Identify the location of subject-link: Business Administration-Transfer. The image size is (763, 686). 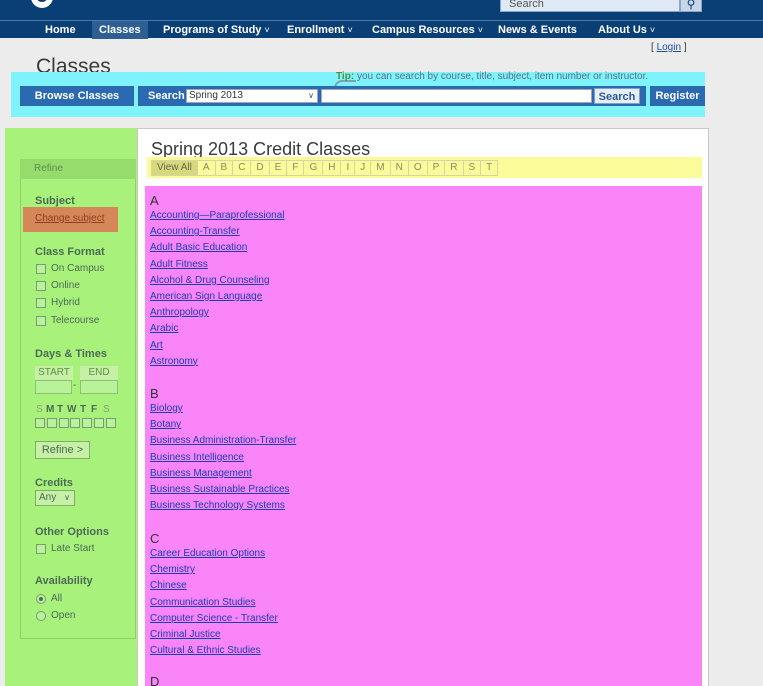
(223, 442).